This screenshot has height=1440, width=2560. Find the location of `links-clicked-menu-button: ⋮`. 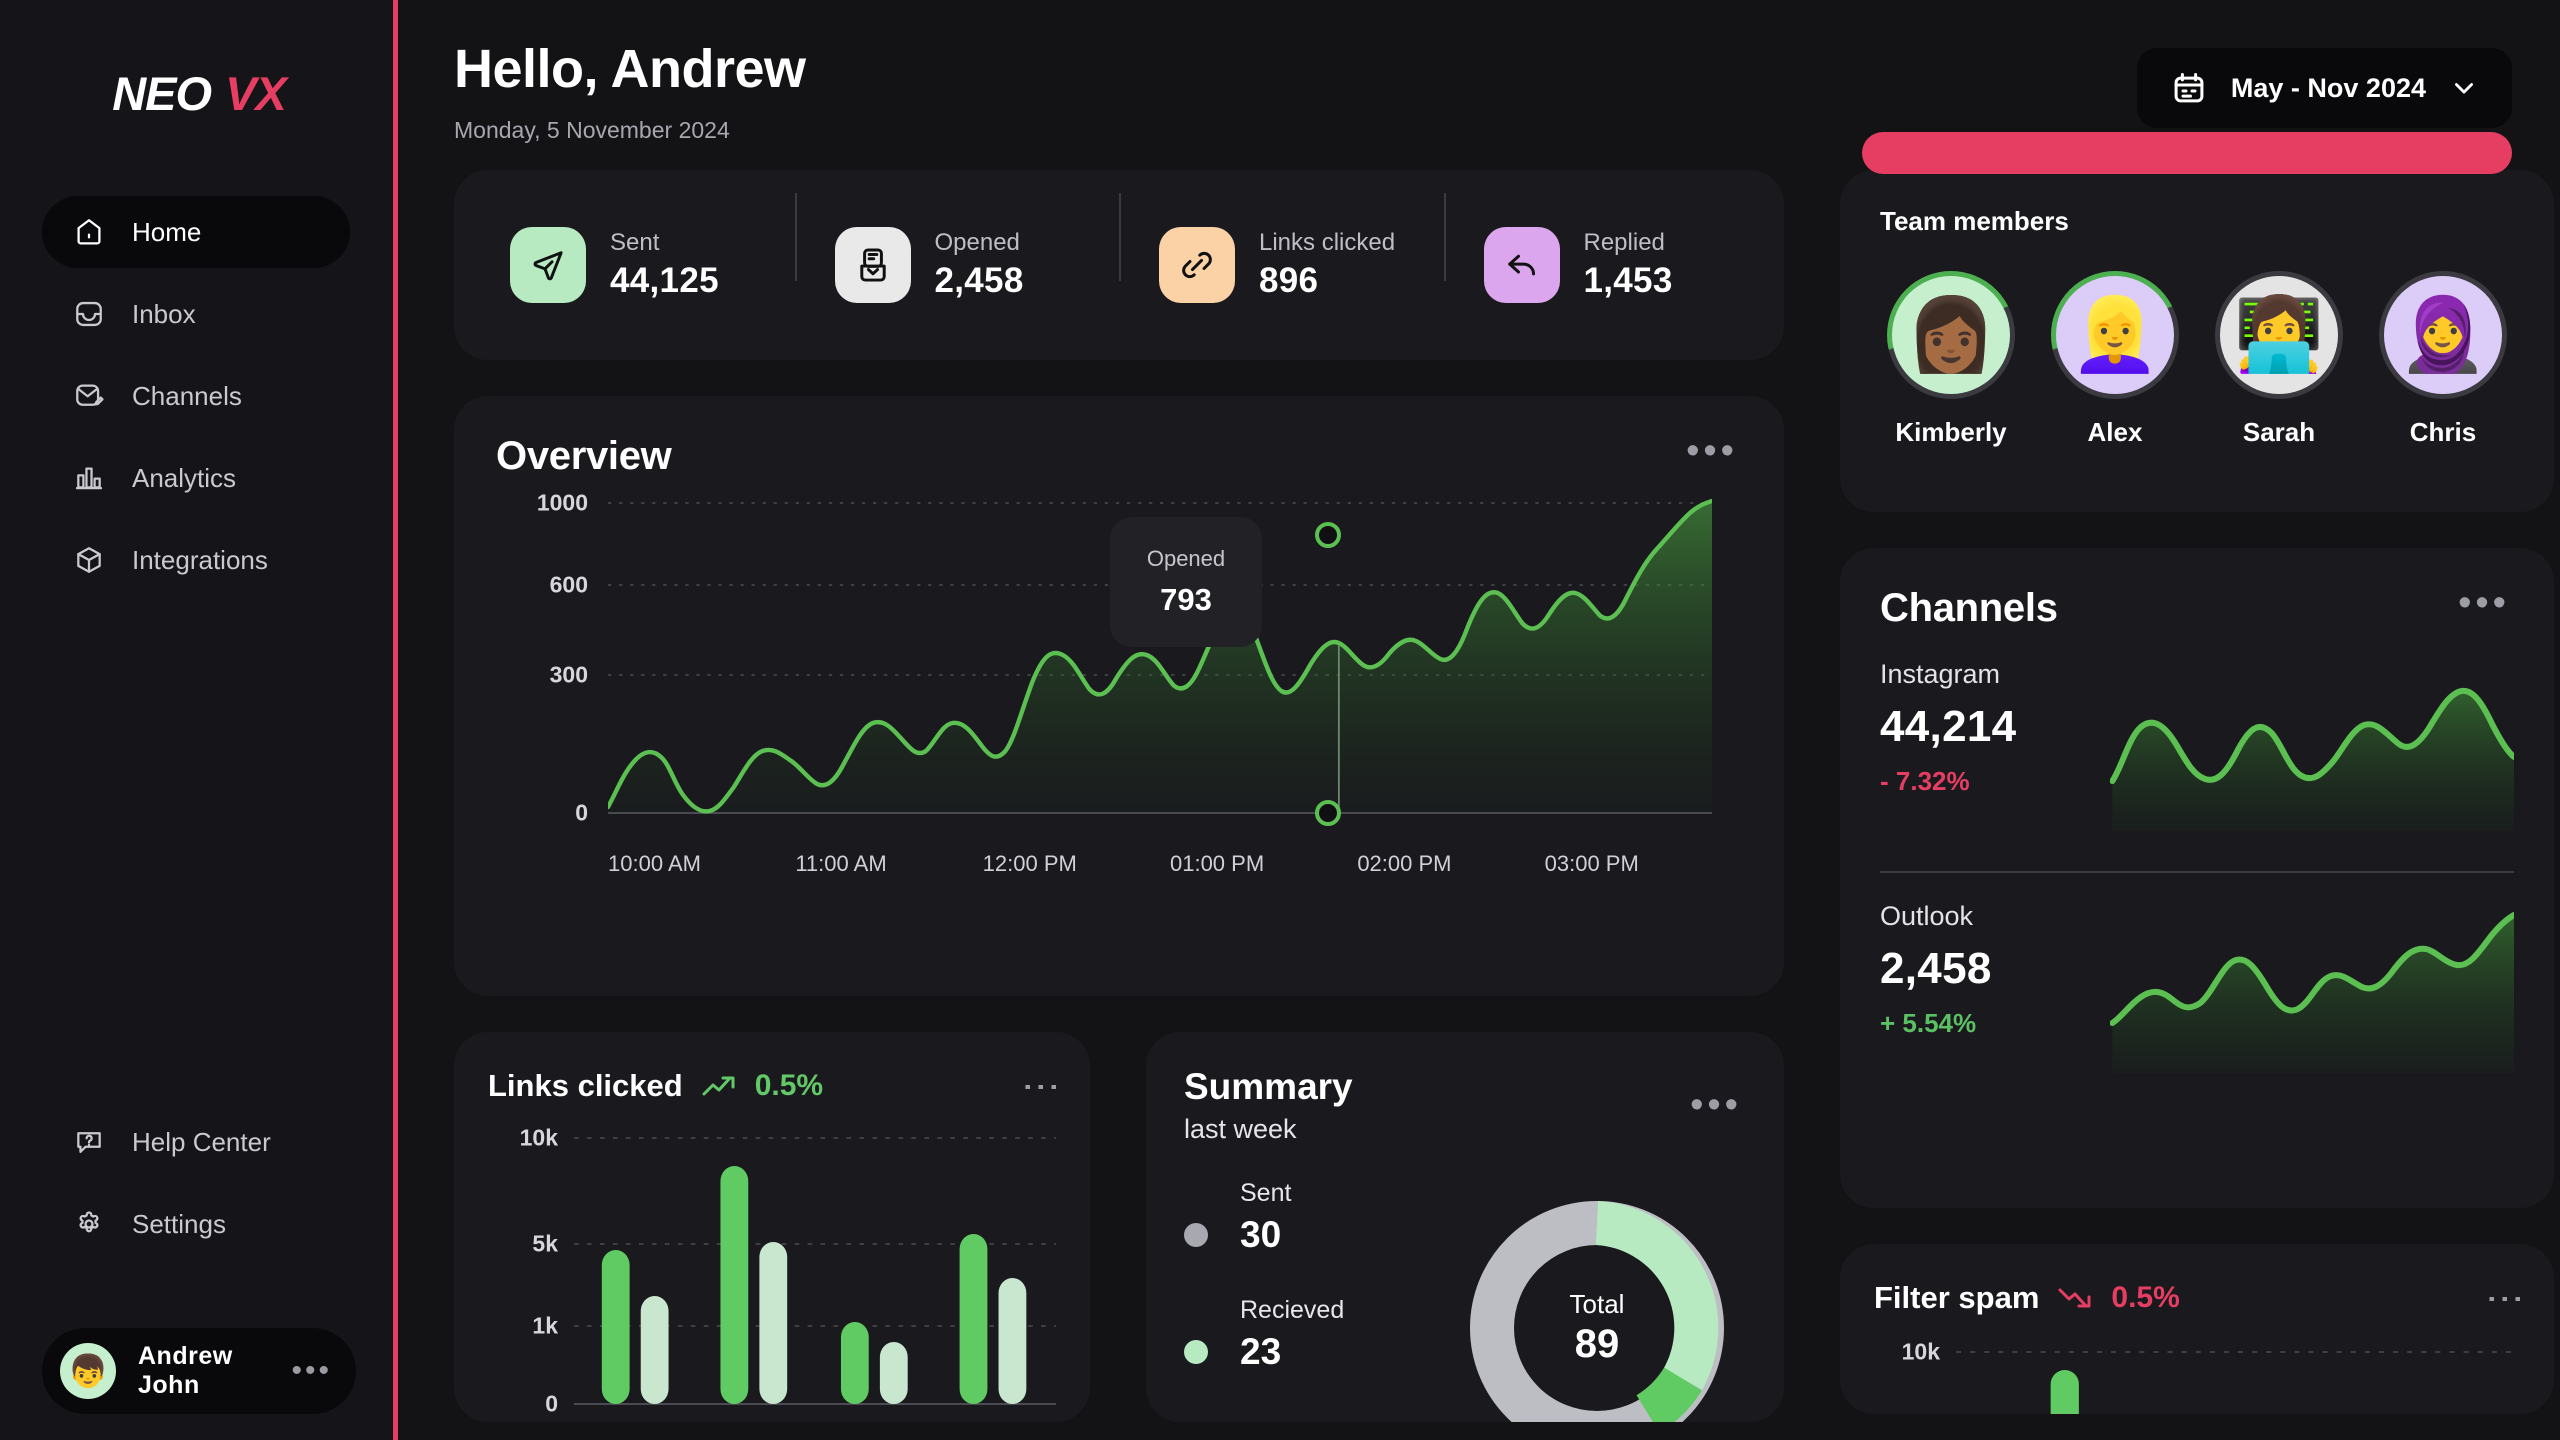

links-clicked-menu-button: ⋮ is located at coordinates (1041, 1086).